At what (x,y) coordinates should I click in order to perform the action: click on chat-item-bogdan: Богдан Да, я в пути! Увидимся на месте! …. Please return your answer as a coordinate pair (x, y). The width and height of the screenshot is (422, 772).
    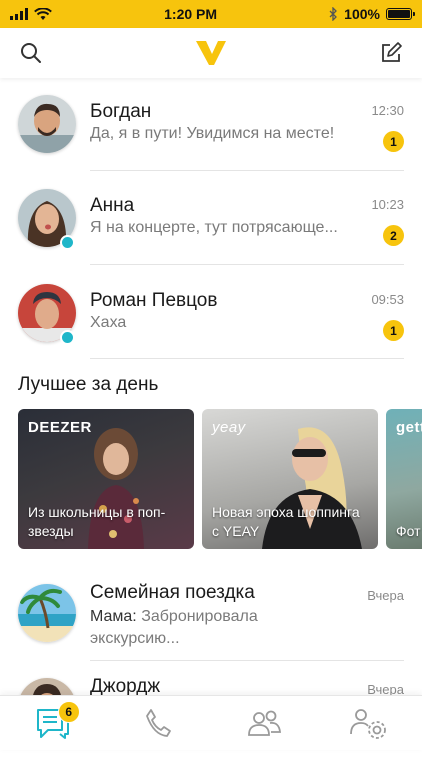
    Looking at the image, I should click on (211, 142).